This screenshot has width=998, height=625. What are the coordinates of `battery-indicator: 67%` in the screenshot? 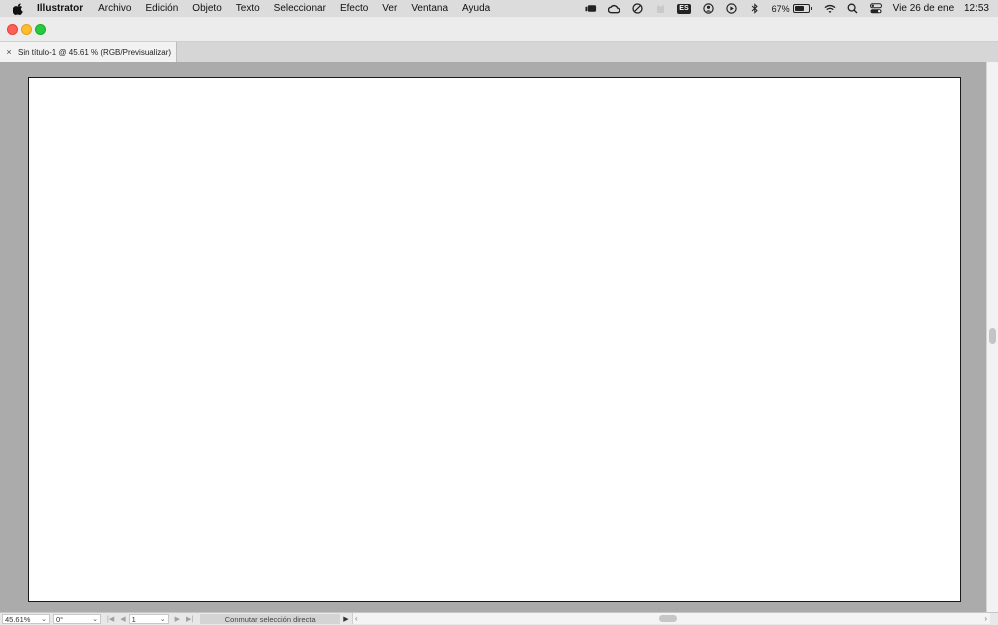 It's located at (792, 9).